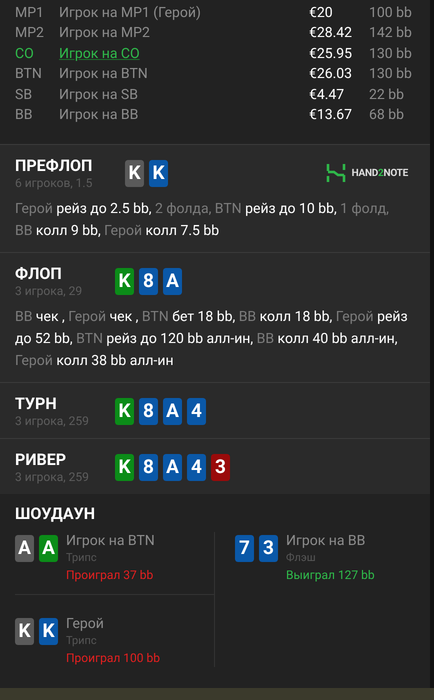 Image resolution: width=434 pixels, height=700 pixels. Describe the element at coordinates (215, 34) in the screenshot. I see `player-row: MP2 Игрок на MP2 €28.42 142 bb` at that location.